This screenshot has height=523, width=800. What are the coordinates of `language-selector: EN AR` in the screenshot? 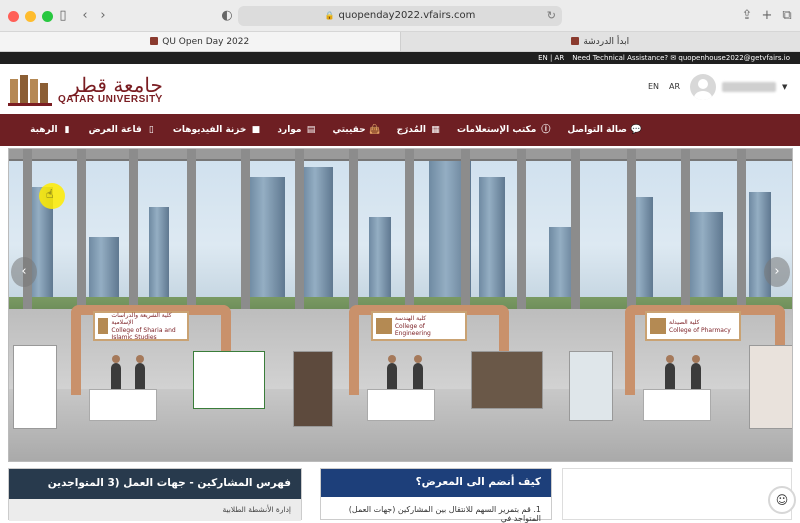 It's located at (664, 86).